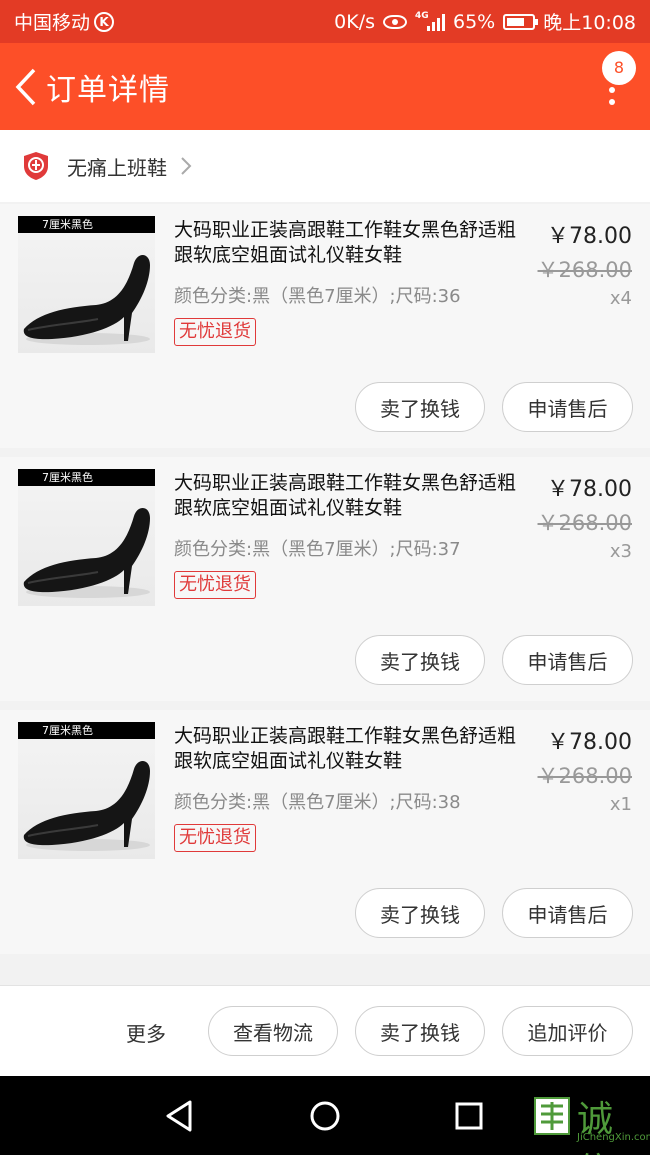  What do you see at coordinates (273, 1031) in the screenshot?
I see `view-logistics-button: 查看物流` at bounding box center [273, 1031].